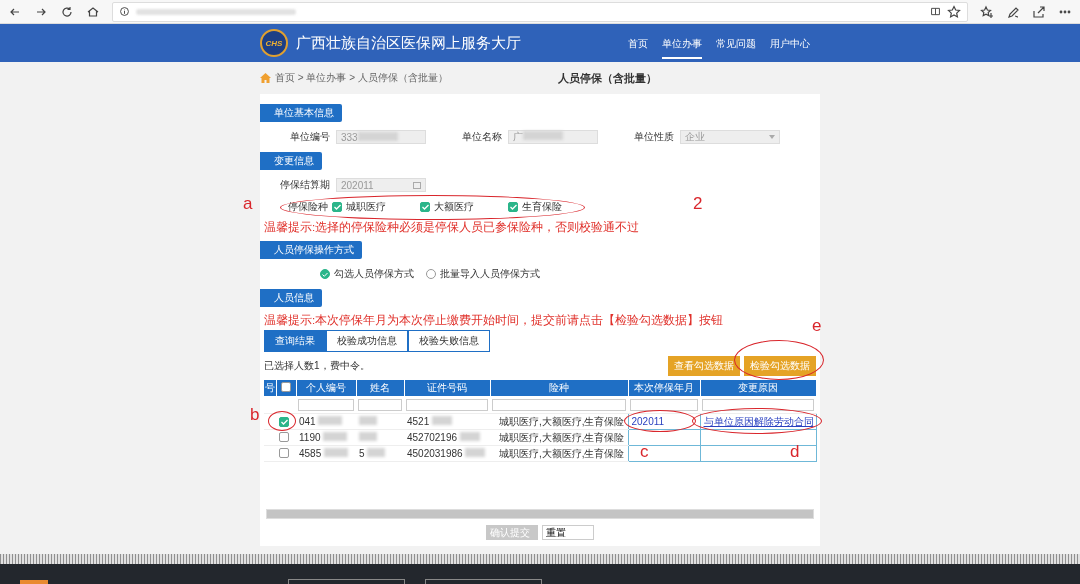  Describe the element at coordinates (772, 137) in the screenshot. I see `dropdown-arrow-icon` at that location.